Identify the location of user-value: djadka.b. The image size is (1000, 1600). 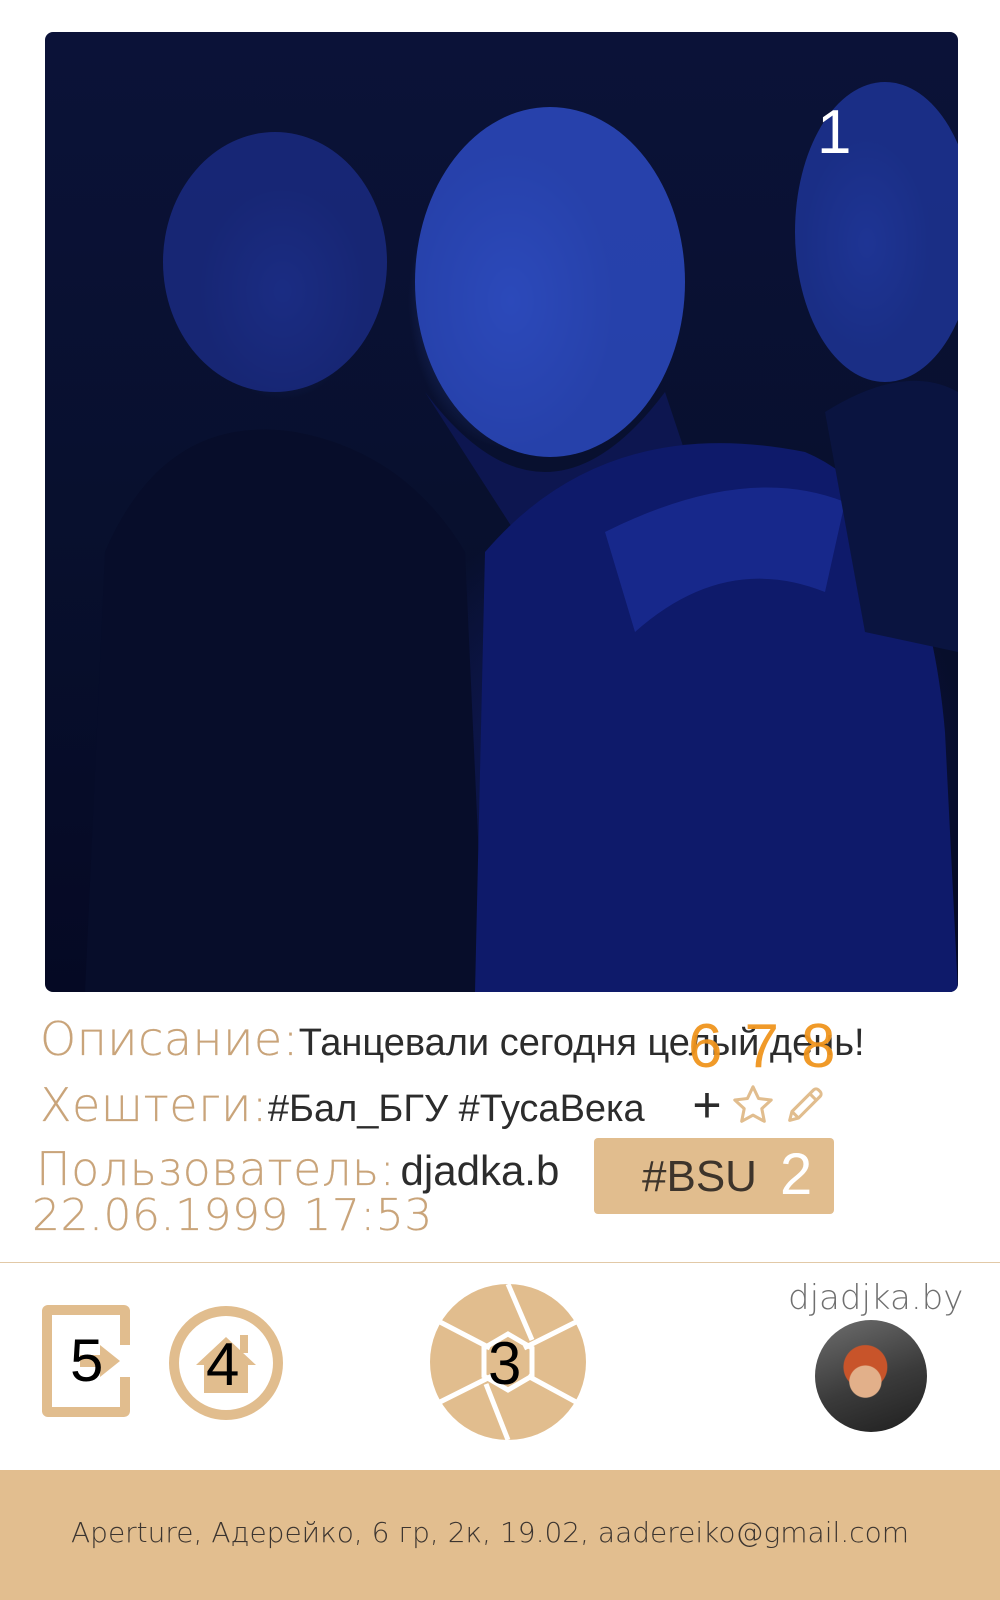
(480, 1170).